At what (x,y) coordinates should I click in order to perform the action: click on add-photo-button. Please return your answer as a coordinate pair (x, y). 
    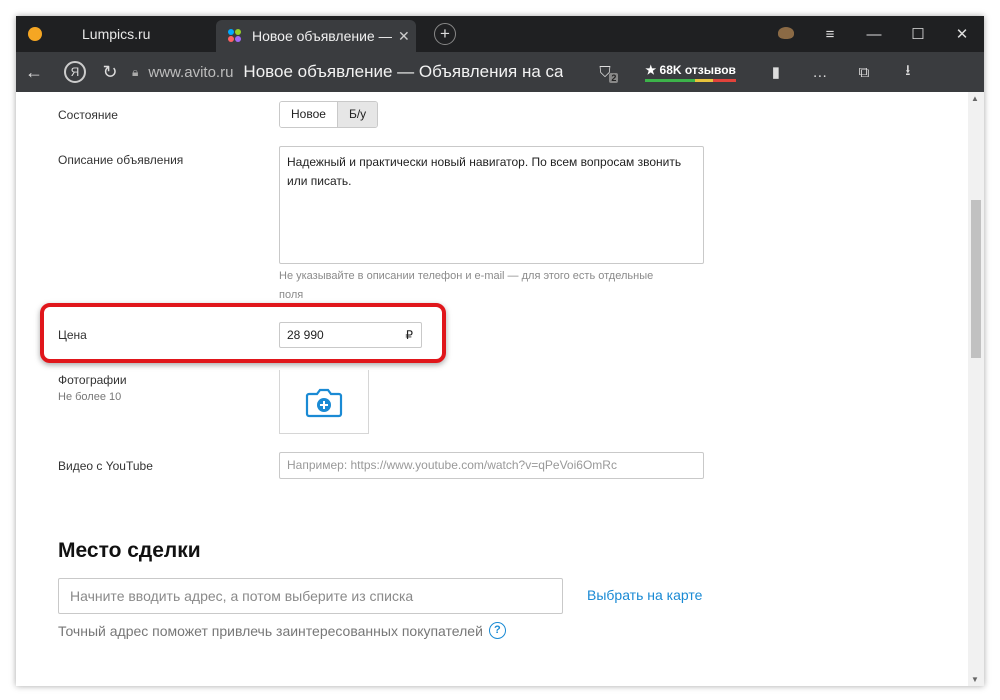
    Looking at the image, I should click on (324, 402).